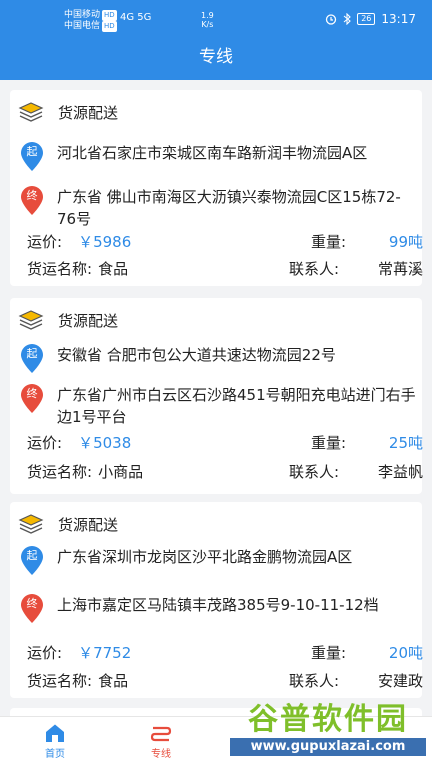 This screenshot has width=432, height=768. I want to click on battery-icon: 26, so click(366, 19).